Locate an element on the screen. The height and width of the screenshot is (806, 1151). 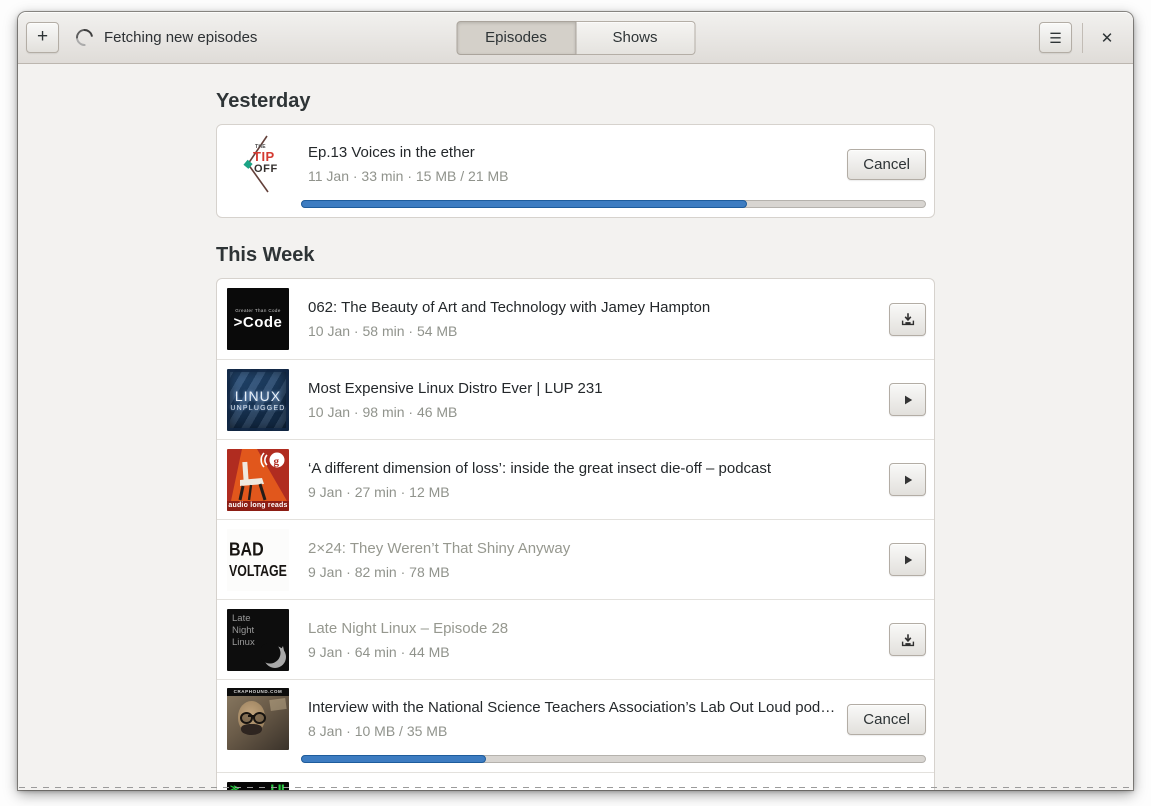
headerbar-right-controls: ☰ ✕ is located at coordinates (1082, 37).